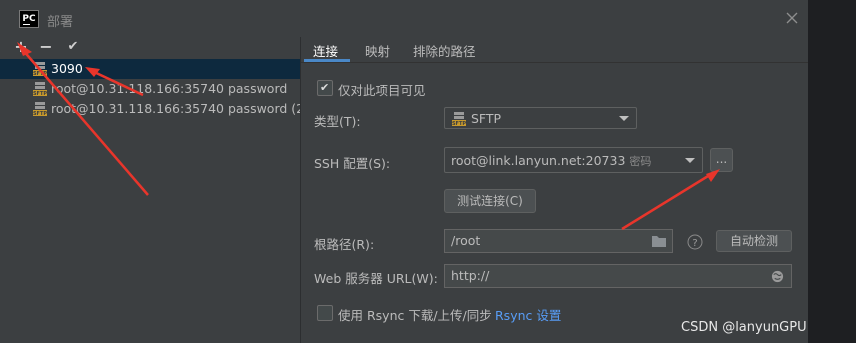 The height and width of the screenshot is (343, 856). What do you see at coordinates (67, 68) in the screenshot?
I see `server-item-label: 3090` at bounding box center [67, 68].